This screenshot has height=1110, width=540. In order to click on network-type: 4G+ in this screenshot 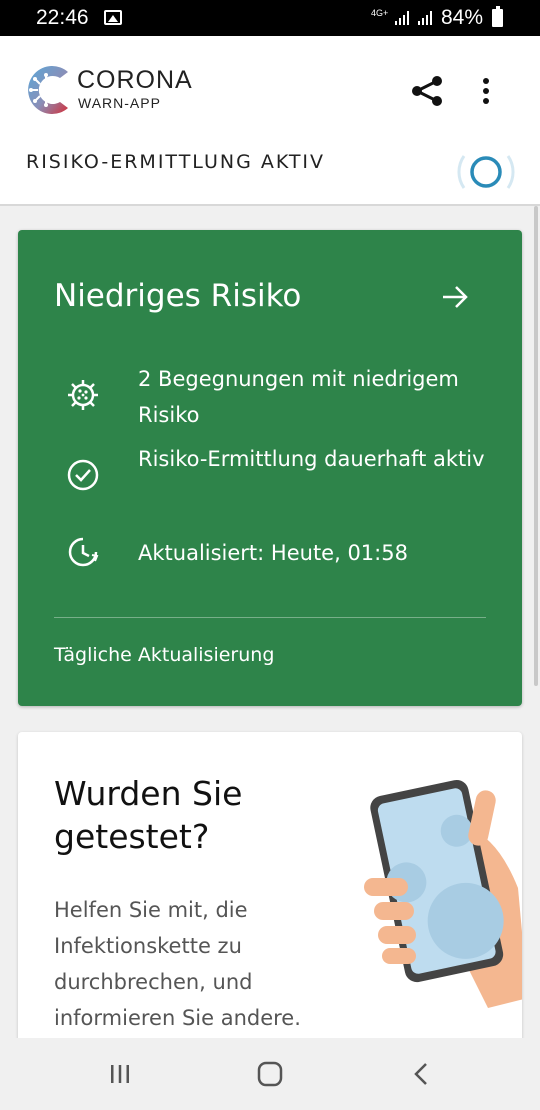, I will do `click(380, 13)`.